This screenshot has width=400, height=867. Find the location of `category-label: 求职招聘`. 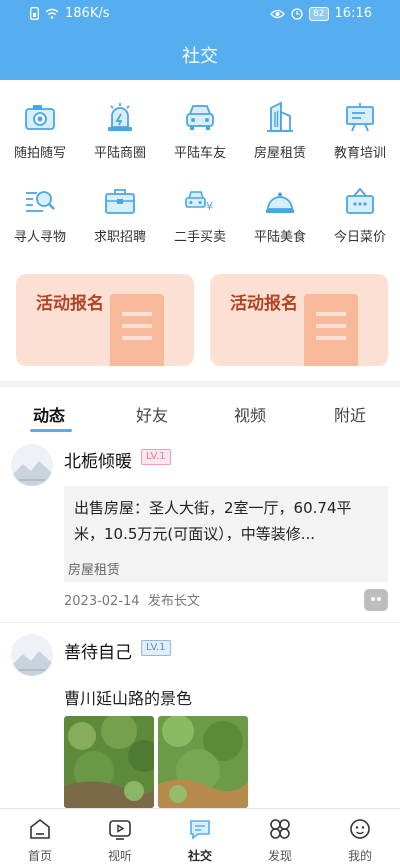

category-label: 求职招聘 is located at coordinates (119, 237).